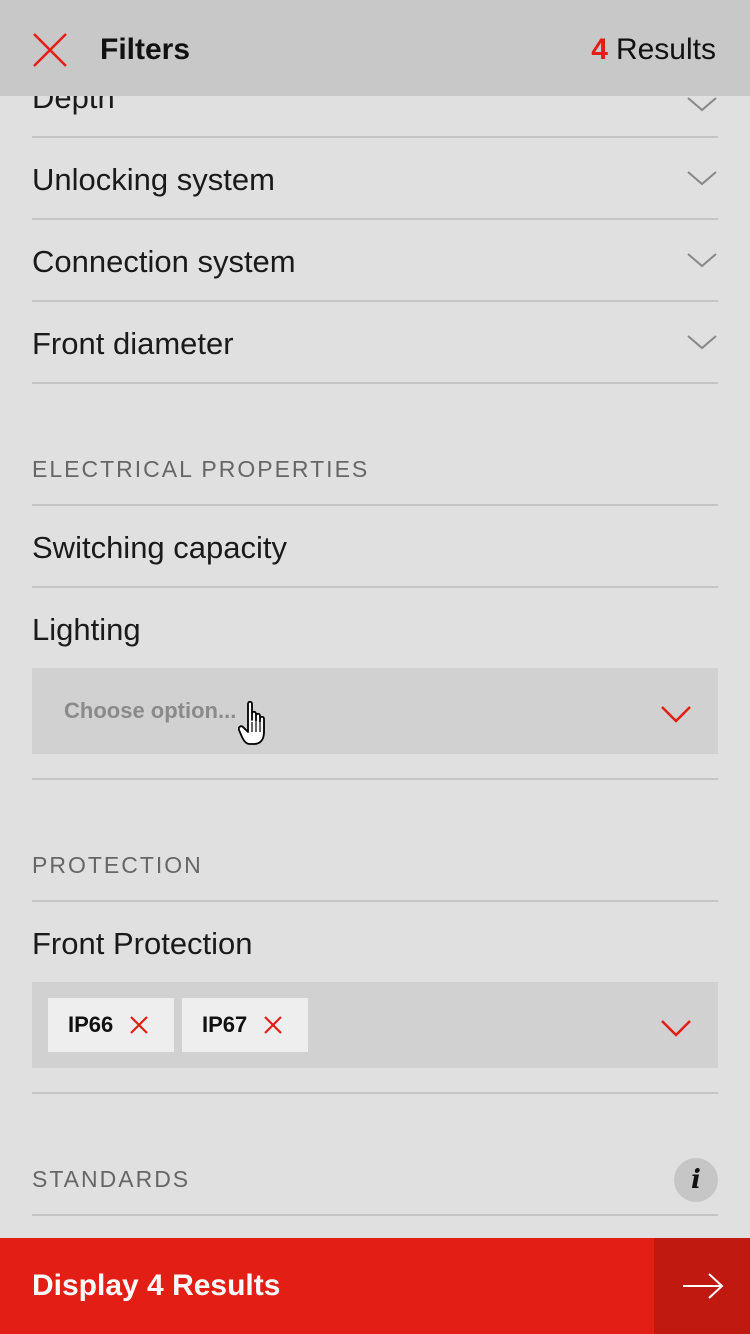  What do you see at coordinates (251, 722) in the screenshot?
I see `hand-pointer-cursor-icon` at bounding box center [251, 722].